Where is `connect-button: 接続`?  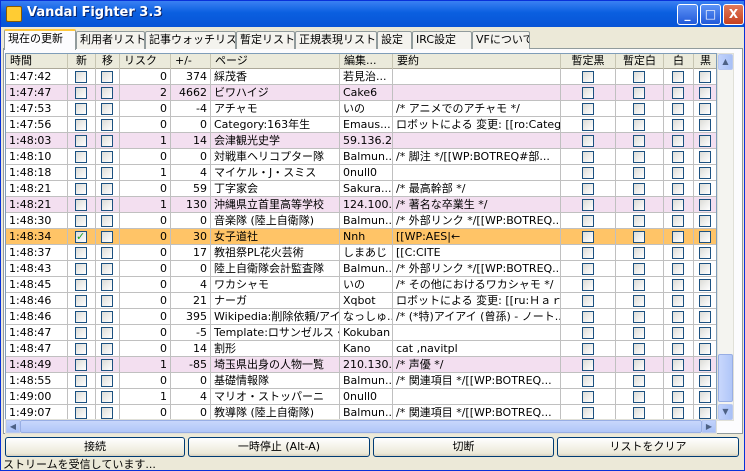 connect-button: 接続 is located at coordinates (95, 447).